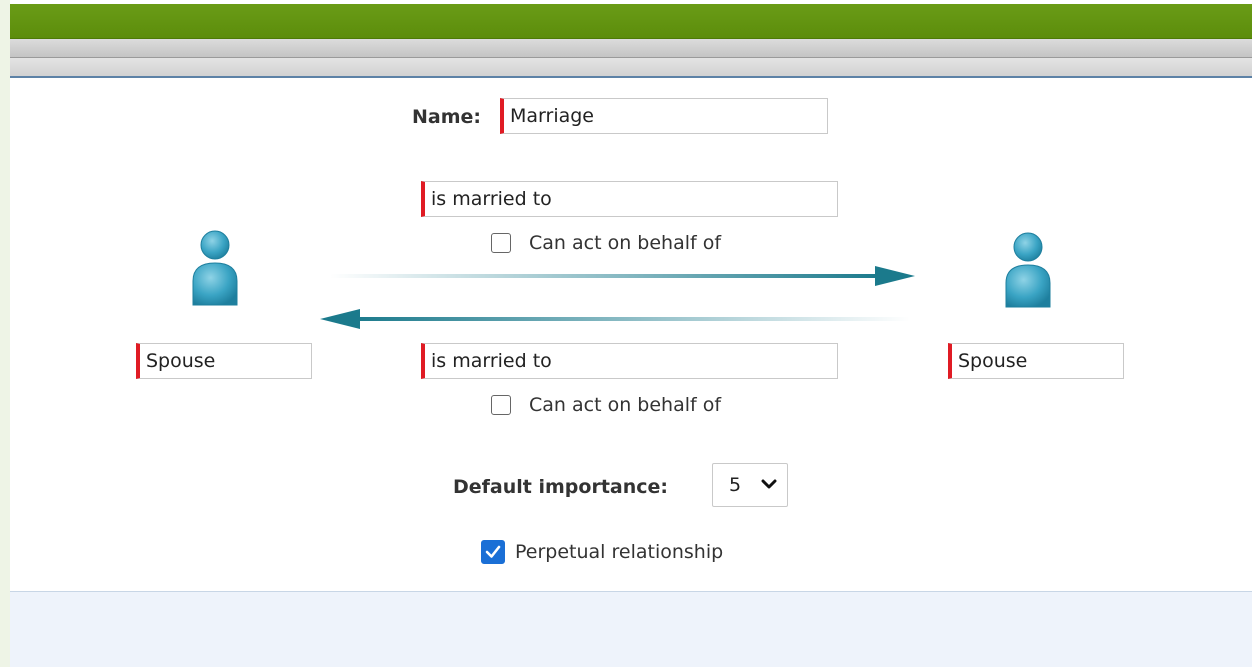  Describe the element at coordinates (631, 629) in the screenshot. I see `panel-footer` at that location.